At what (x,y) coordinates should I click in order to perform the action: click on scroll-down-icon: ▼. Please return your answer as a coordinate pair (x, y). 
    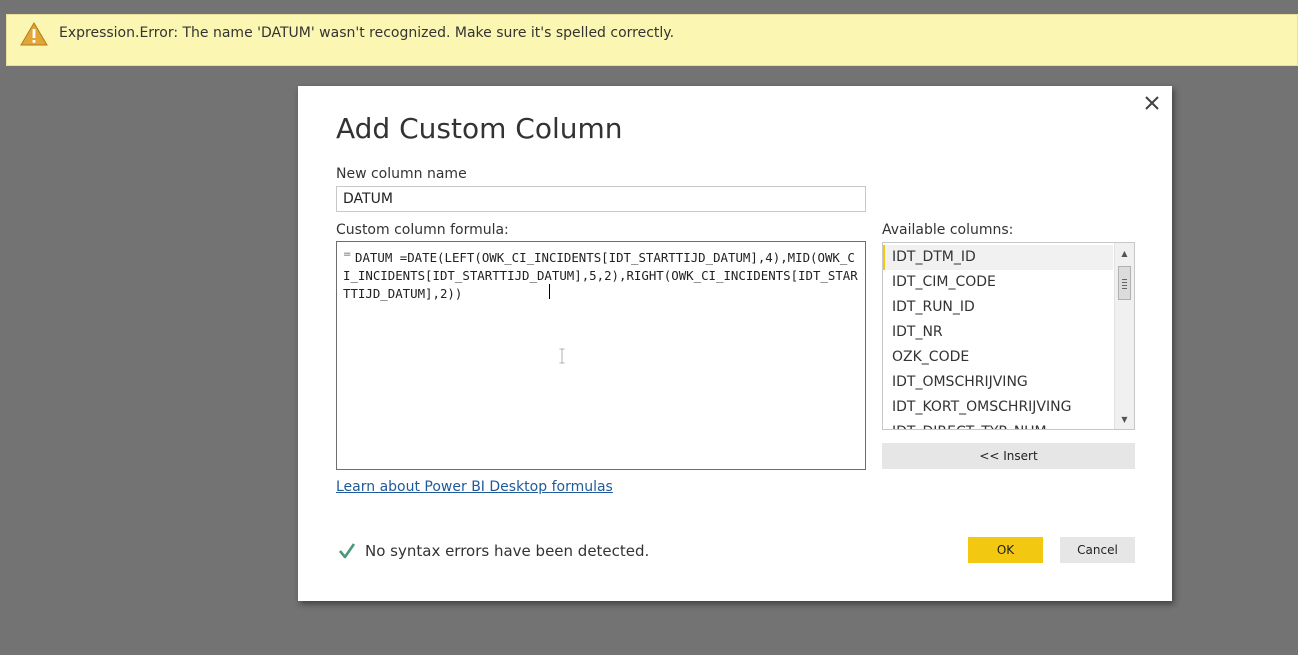
    Looking at the image, I should click on (1124, 419).